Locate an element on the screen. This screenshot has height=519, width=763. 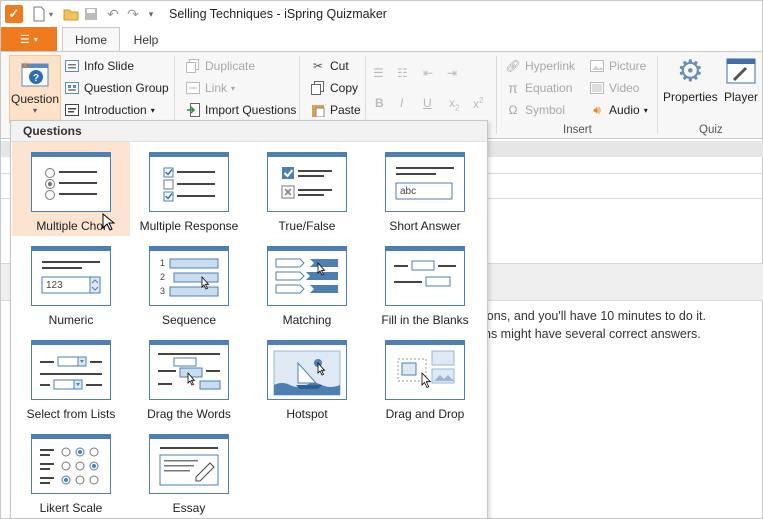
true-false-icon is located at coordinates (307, 182).